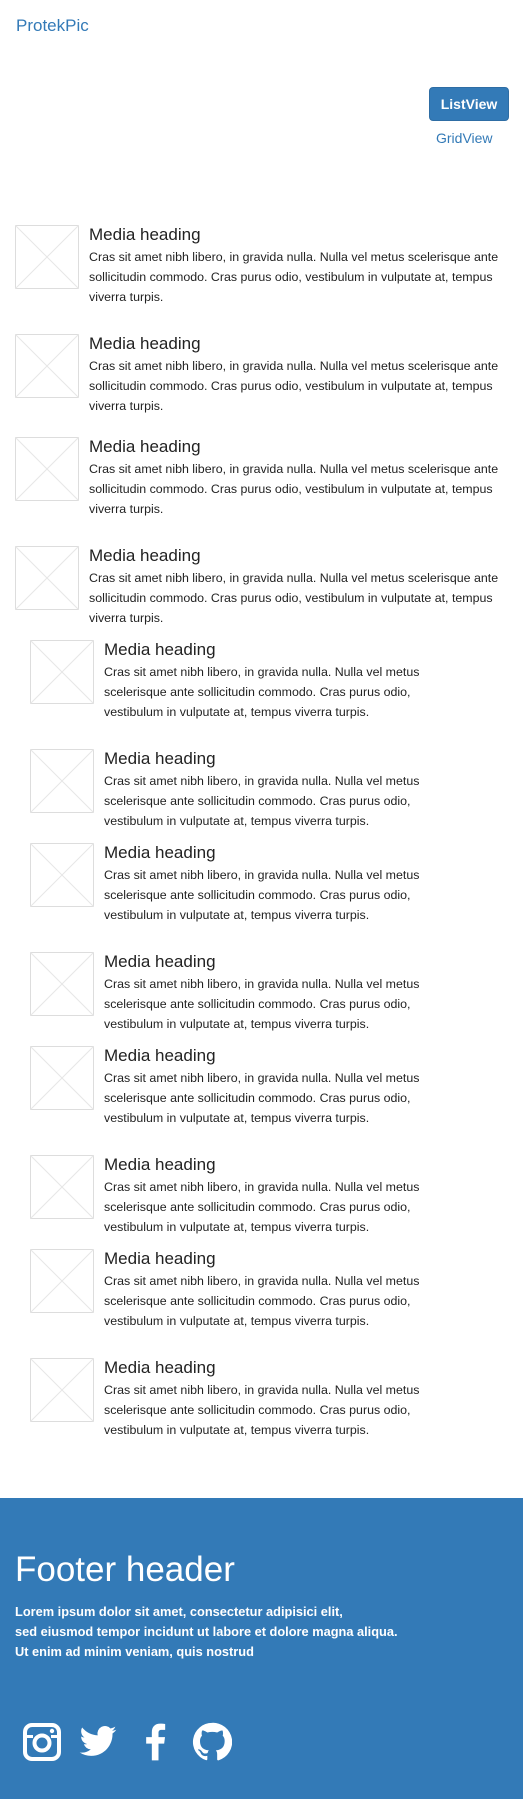 The height and width of the screenshot is (1799, 523). Describe the element at coordinates (42, 1742) in the screenshot. I see `instagram-icon` at that location.